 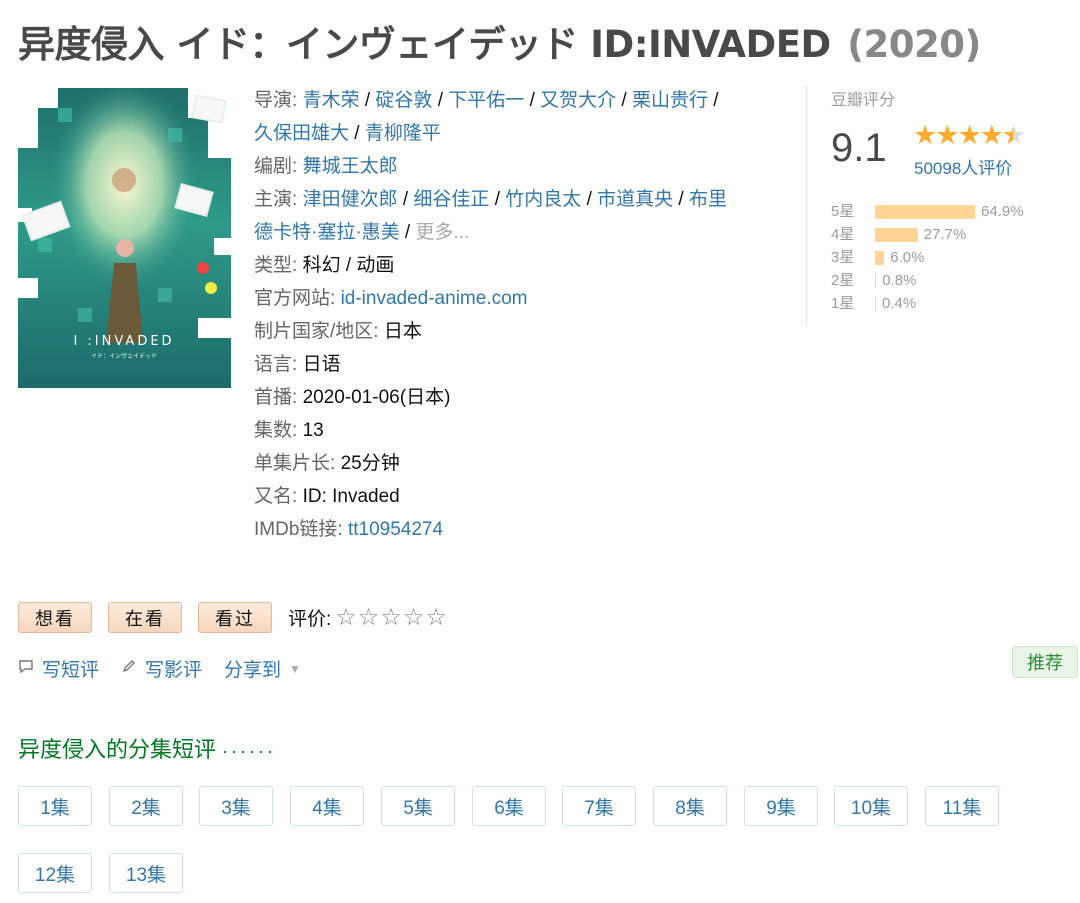 What do you see at coordinates (295, 463) in the screenshot?
I see `runtime-label: 单集片长:` at bounding box center [295, 463].